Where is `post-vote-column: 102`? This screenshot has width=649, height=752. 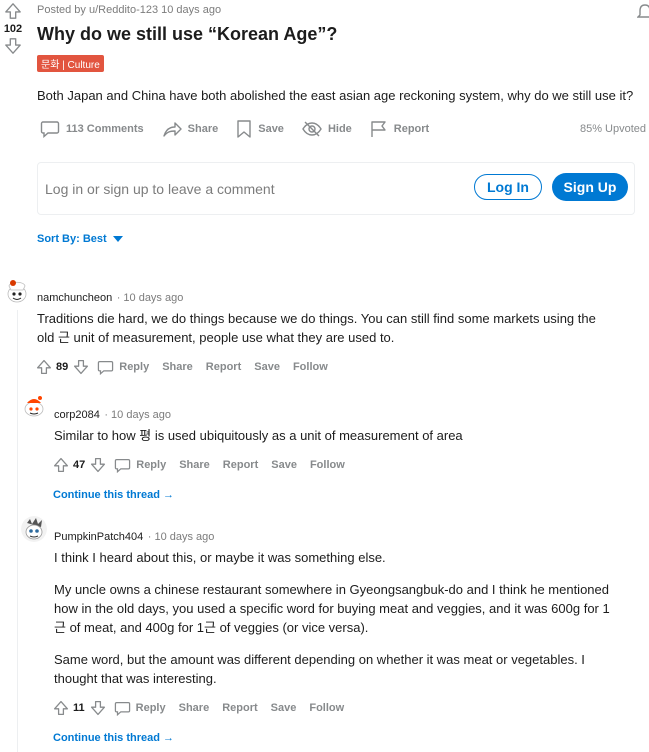
post-vote-column: 102 is located at coordinates (13, 28).